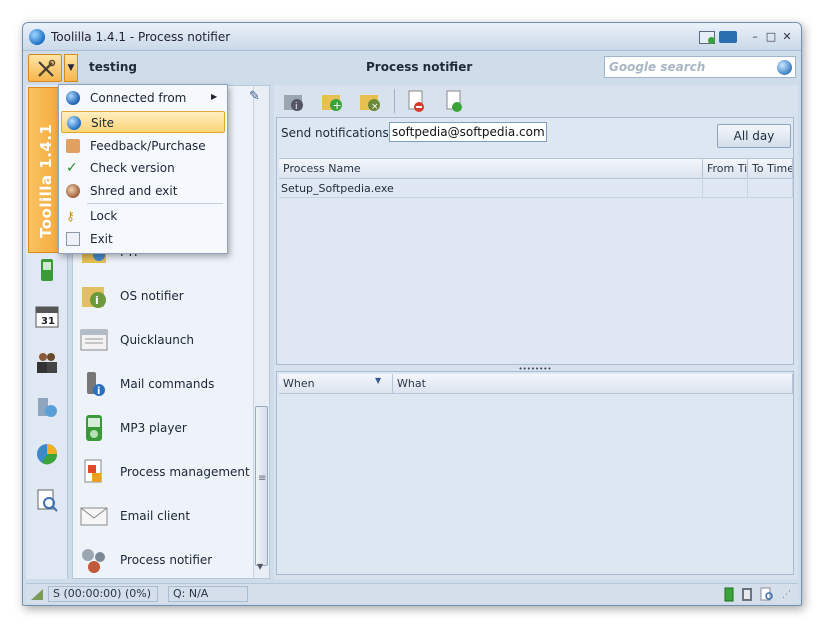  Describe the element at coordinates (167, 384) in the screenshot. I see `list-item: i Mail commands` at that location.